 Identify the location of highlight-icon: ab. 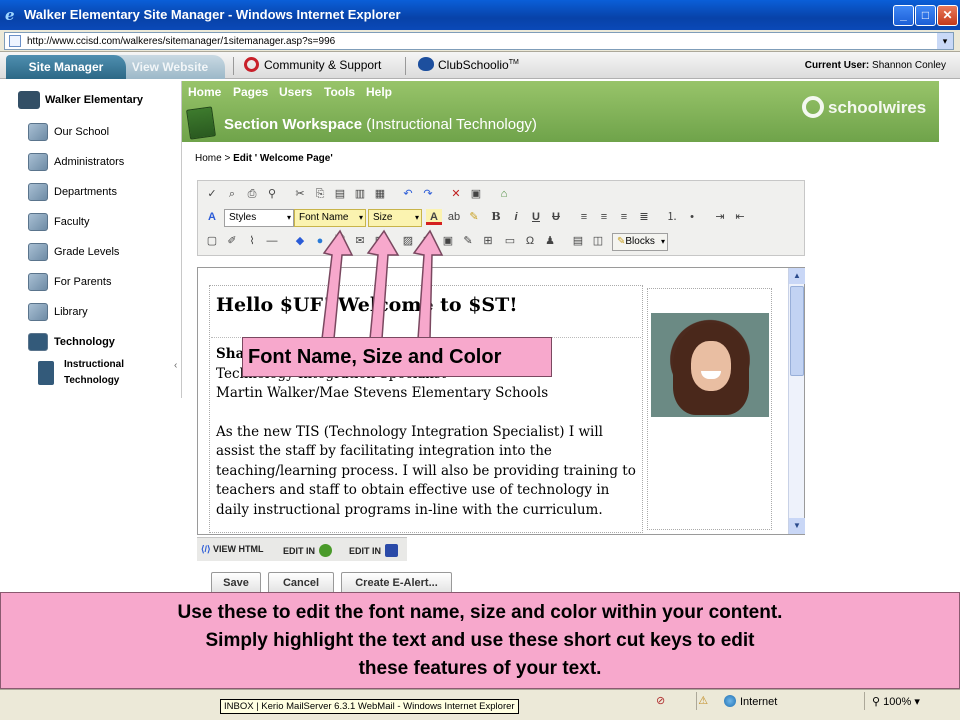
(454, 217).